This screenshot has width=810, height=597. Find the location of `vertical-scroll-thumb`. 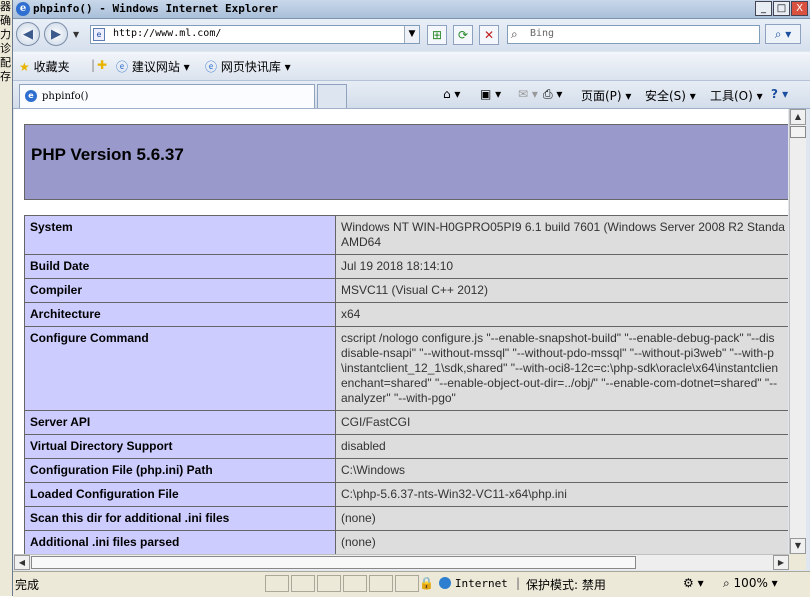

vertical-scroll-thumb is located at coordinates (798, 132).